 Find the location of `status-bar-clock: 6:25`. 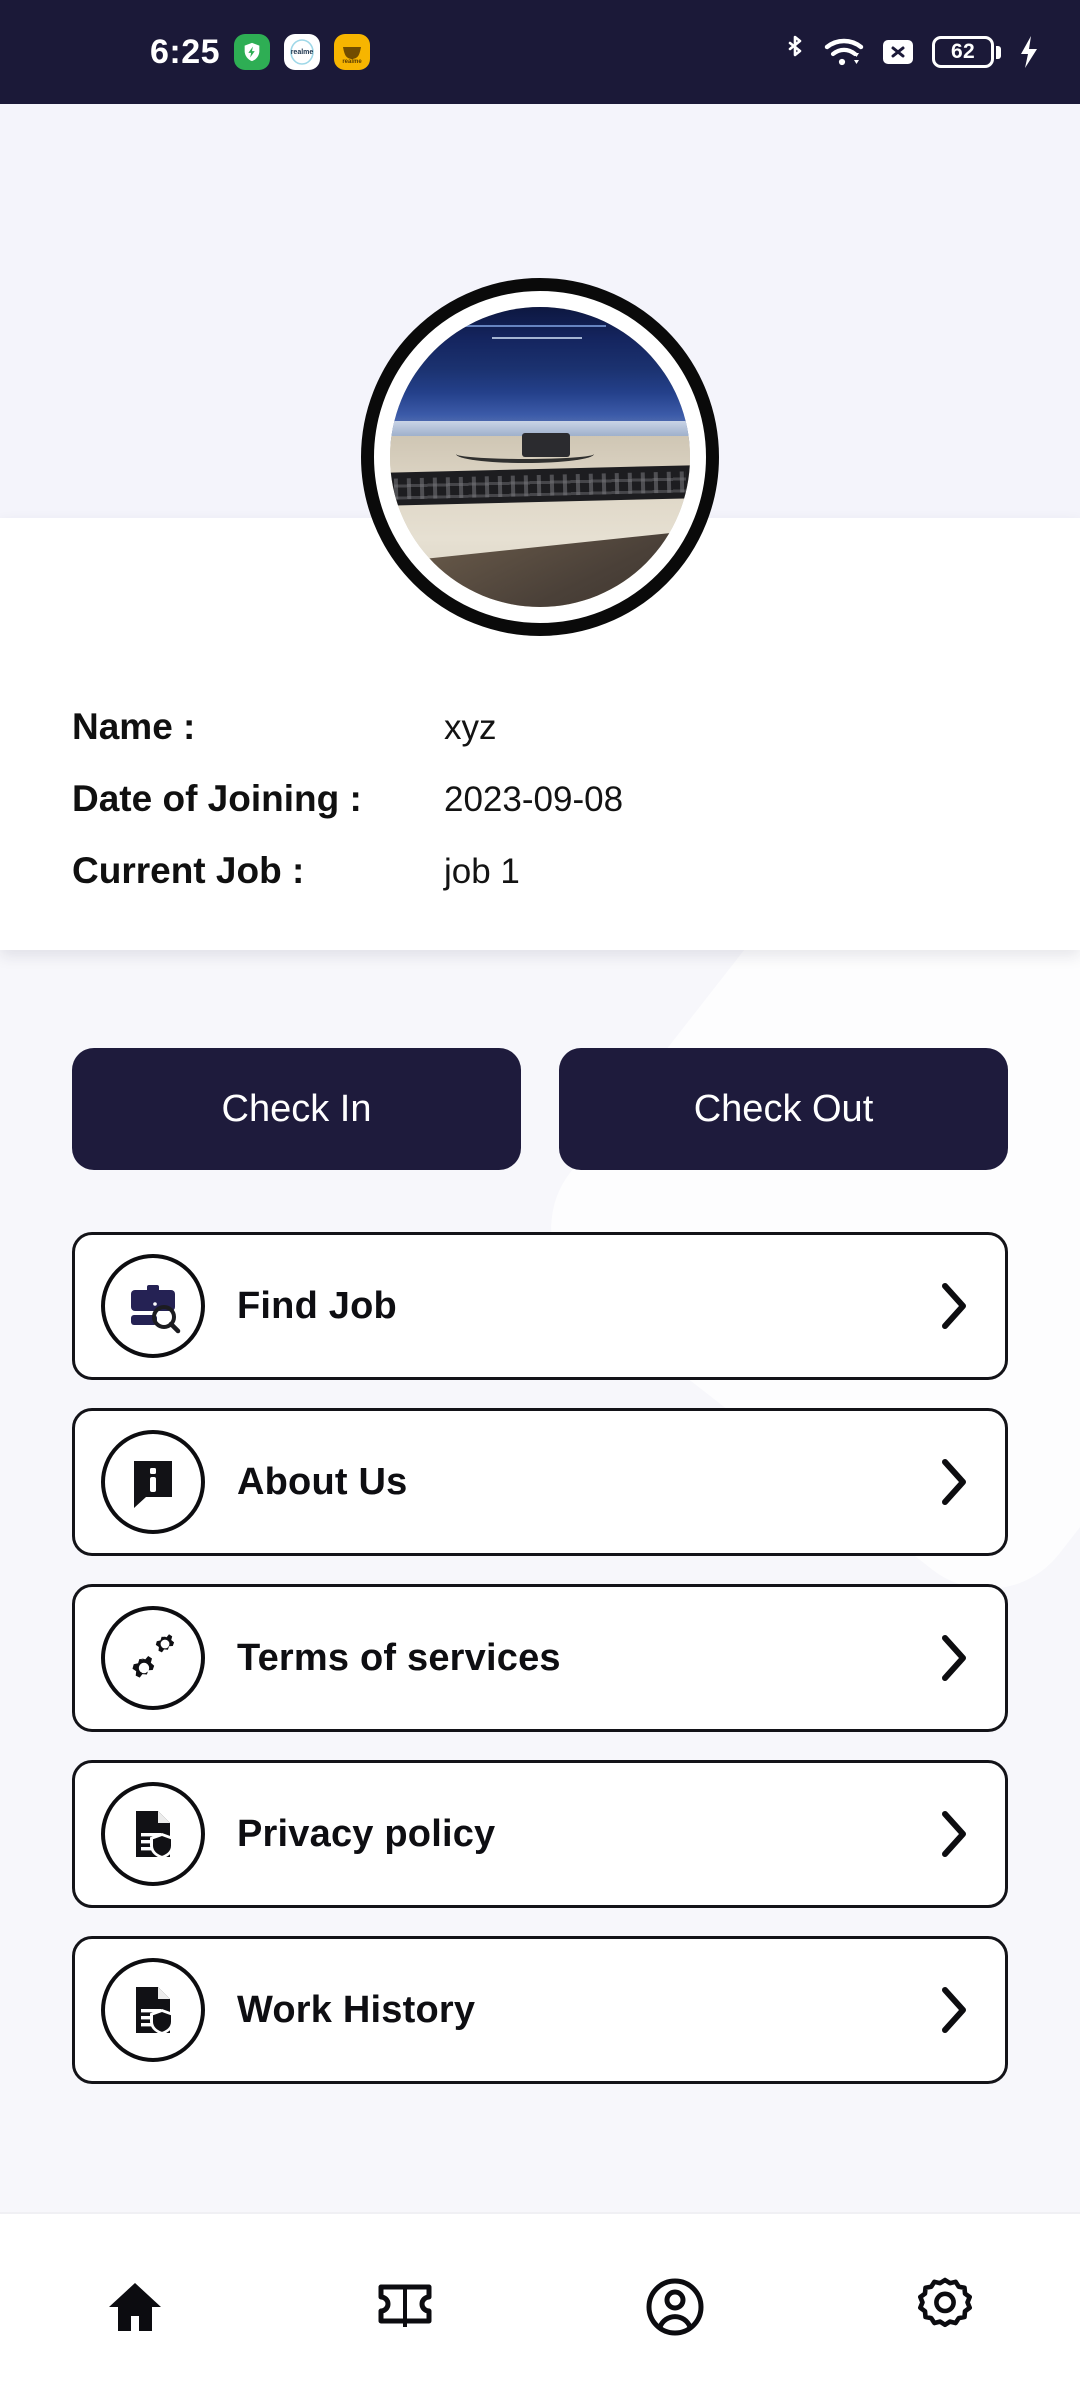

status-bar-clock: 6:25 is located at coordinates (185, 51).